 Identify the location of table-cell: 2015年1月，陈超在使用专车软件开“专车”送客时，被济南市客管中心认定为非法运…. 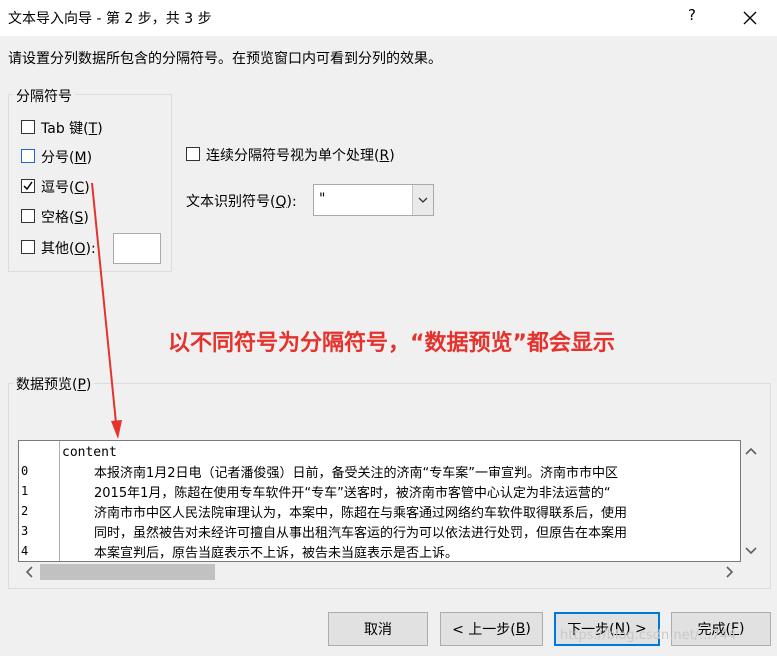
(352, 493).